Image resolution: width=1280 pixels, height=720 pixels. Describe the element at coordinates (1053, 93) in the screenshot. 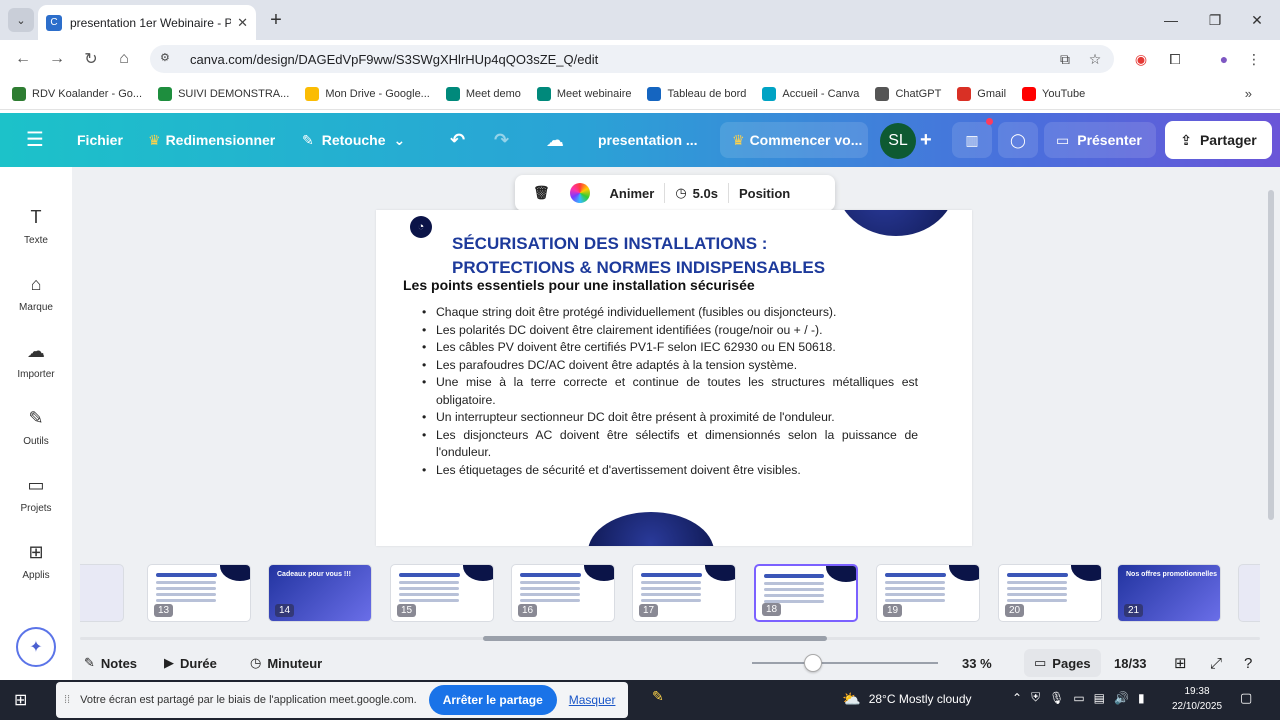

I see `bookmark-item: YouTube` at that location.